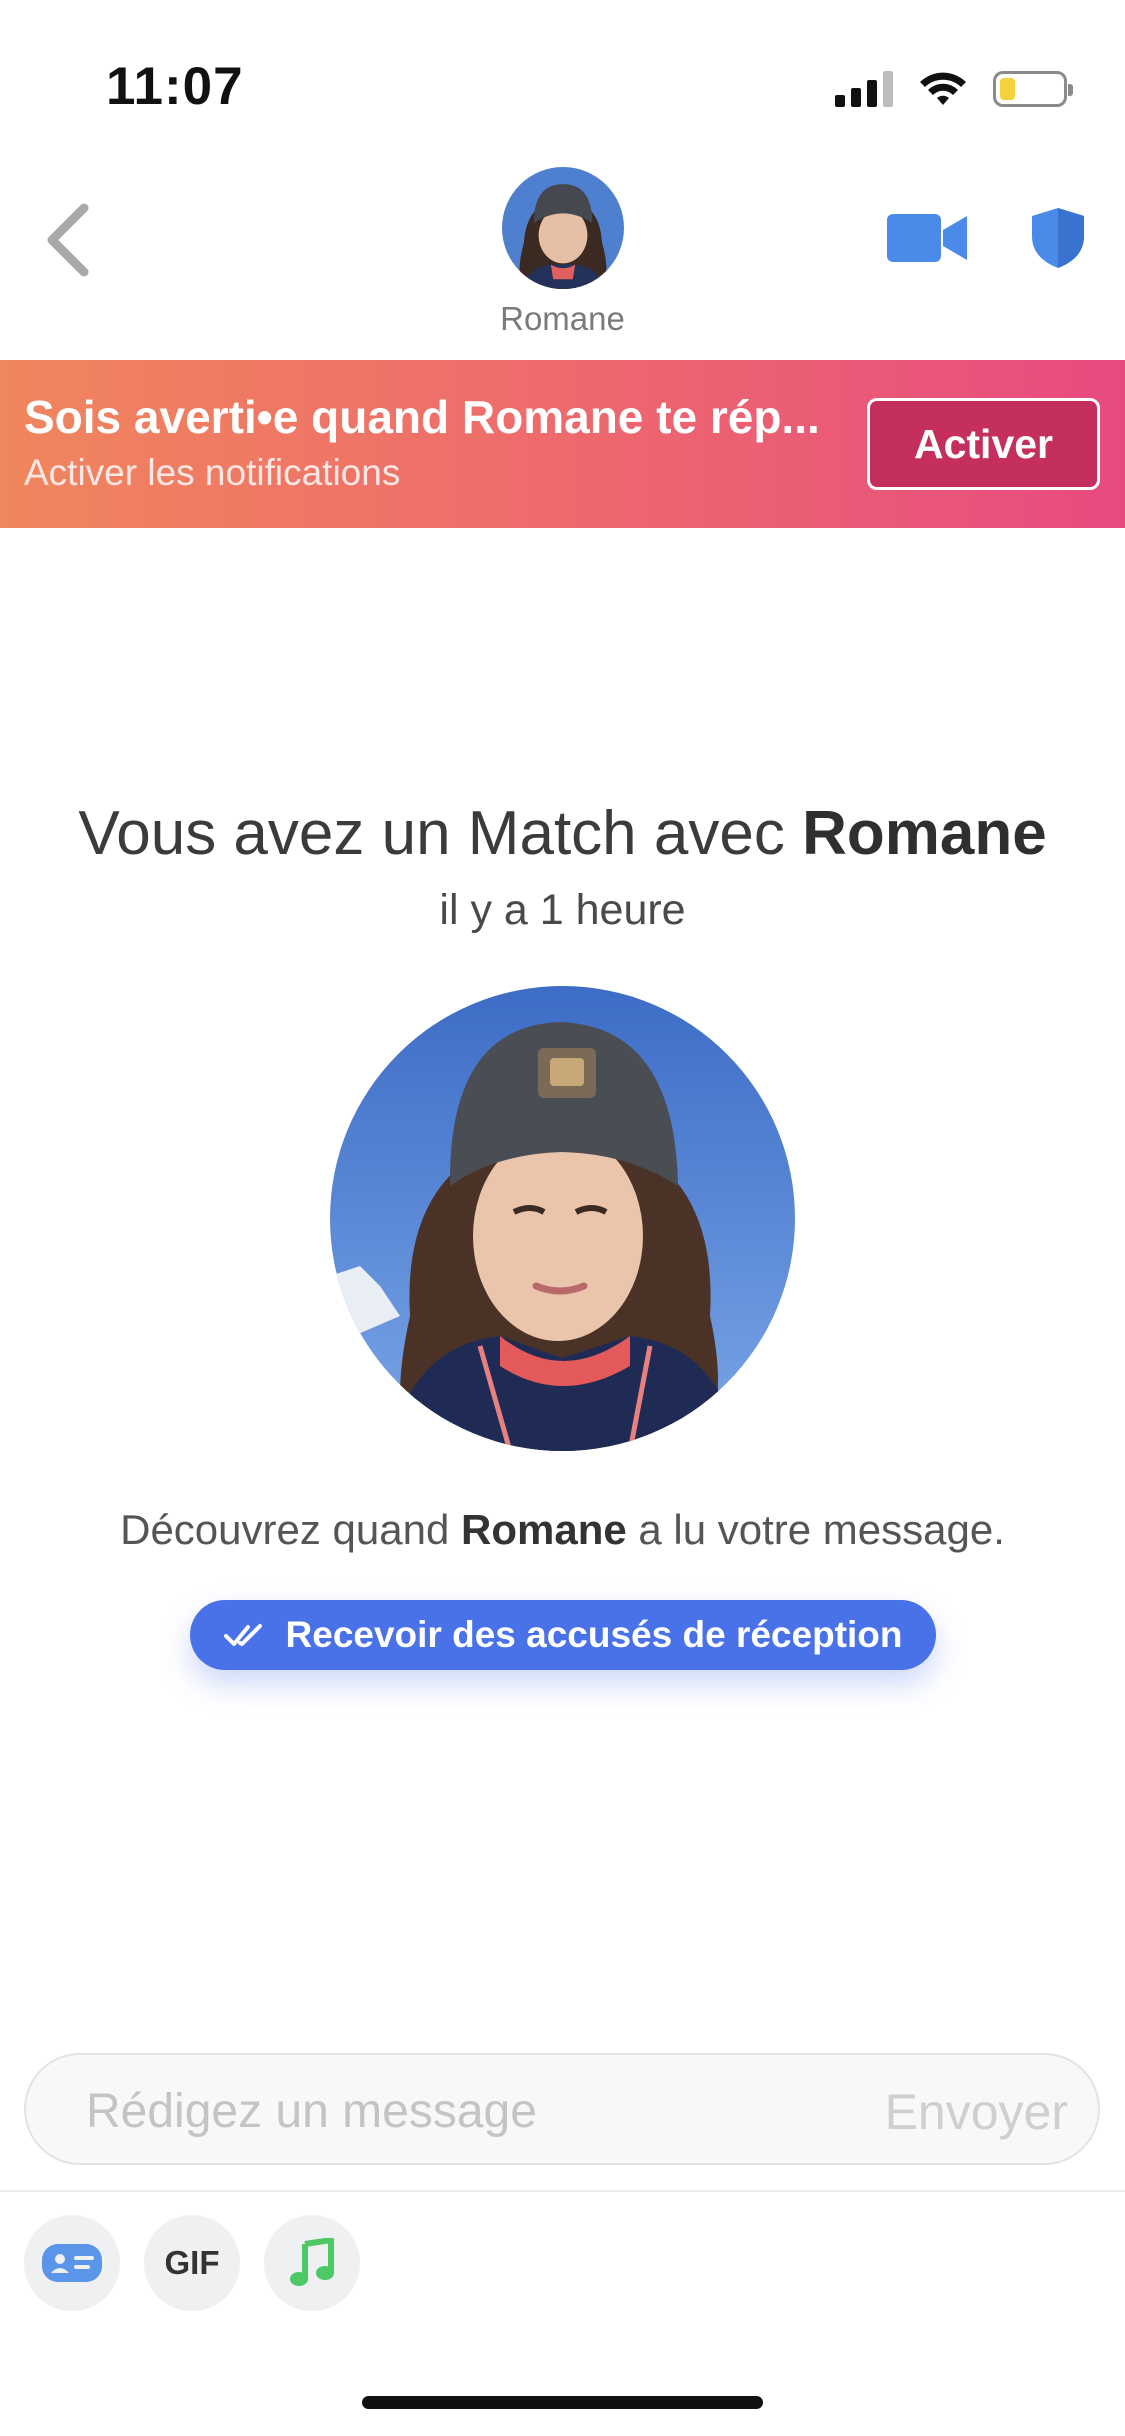 The width and height of the screenshot is (1125, 2436). What do you see at coordinates (212, 472) in the screenshot?
I see `banner-subtitle: Activer les notifications` at bounding box center [212, 472].